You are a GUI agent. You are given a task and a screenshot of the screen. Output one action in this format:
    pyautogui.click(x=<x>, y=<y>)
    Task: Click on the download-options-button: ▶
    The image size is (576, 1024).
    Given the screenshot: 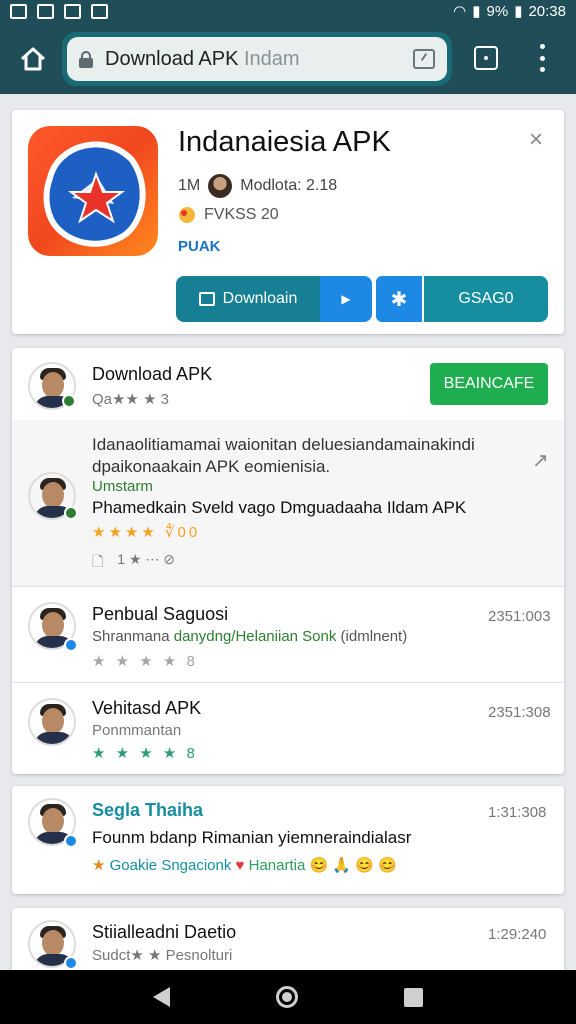 What is the action you would take?
    pyautogui.click(x=346, y=299)
    